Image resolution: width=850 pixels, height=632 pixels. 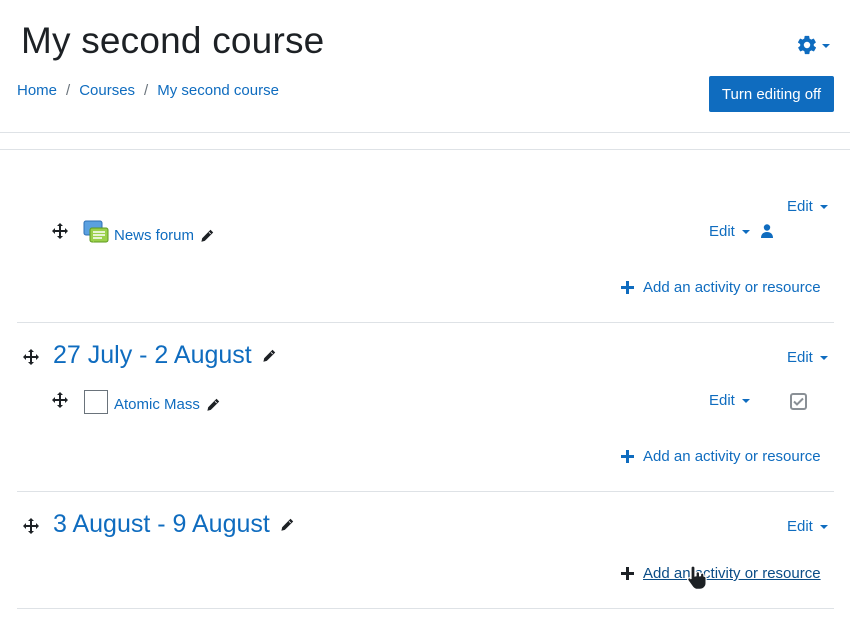 What do you see at coordinates (807, 45) in the screenshot?
I see `gear-icon` at bounding box center [807, 45].